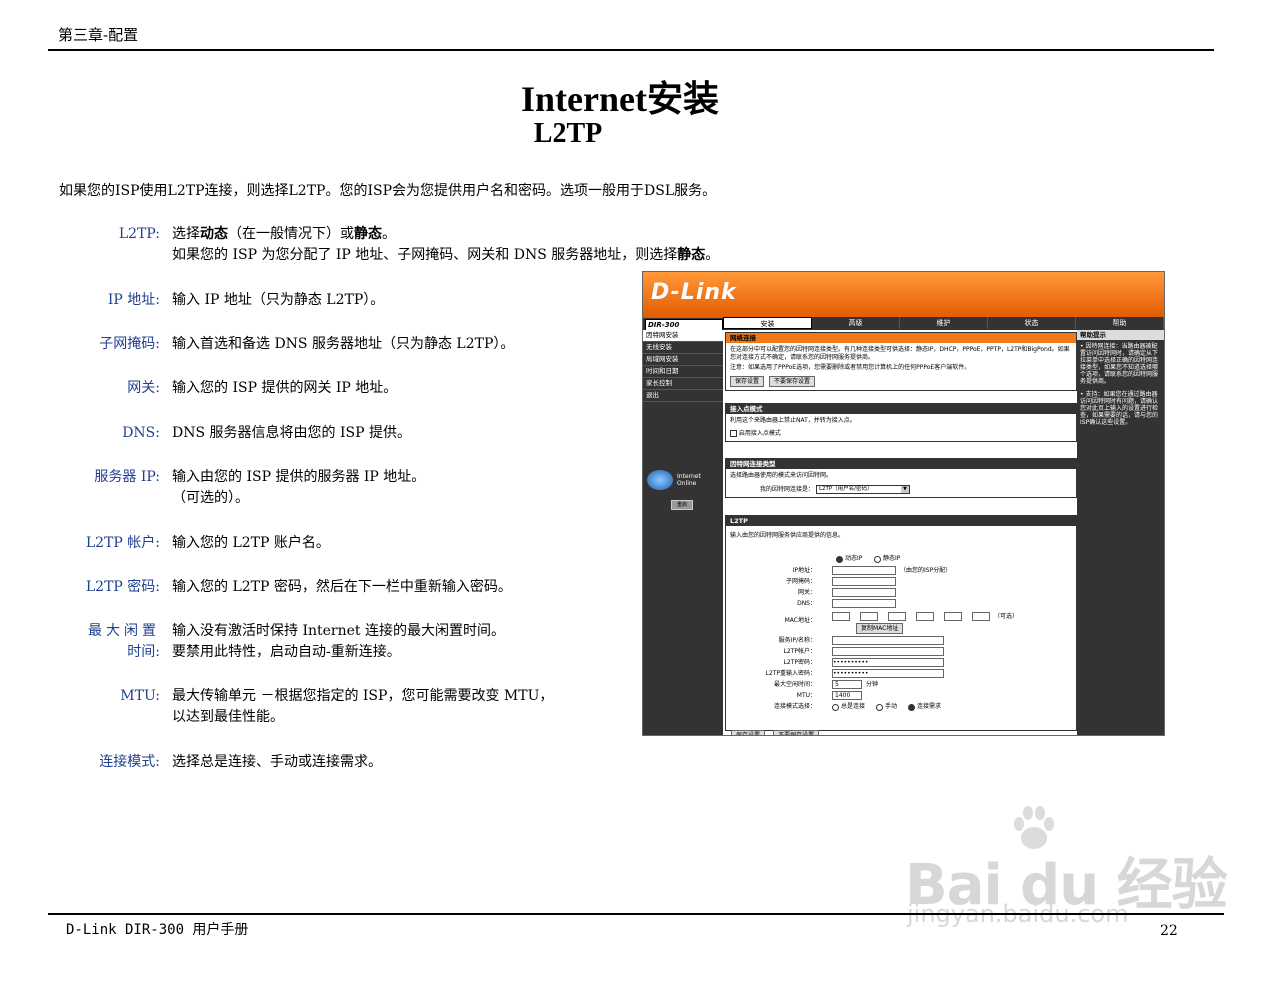 This screenshot has height=989, width=1280. Describe the element at coordinates (140, 696) in the screenshot. I see `definition-term: MTU:` at that location.